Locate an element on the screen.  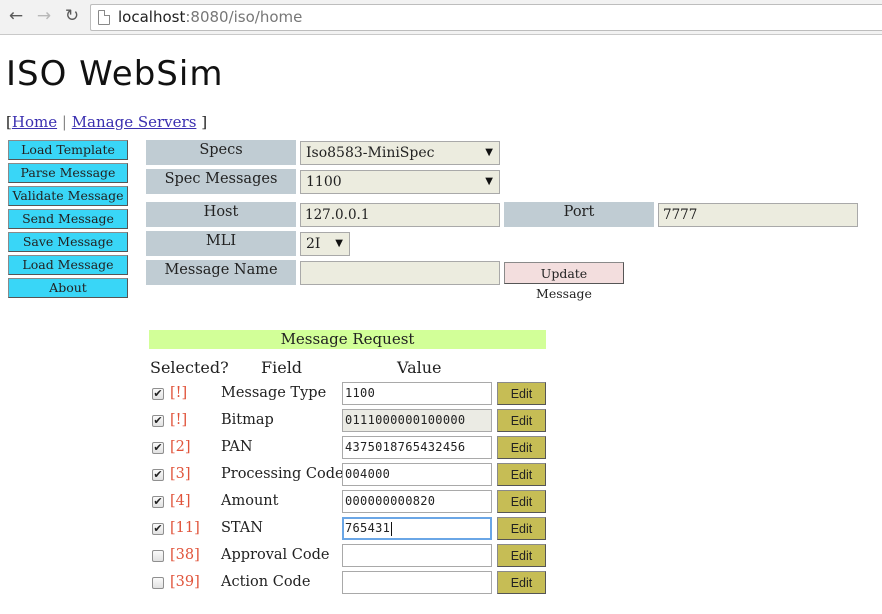
field-name: PAN is located at coordinates (237, 447).